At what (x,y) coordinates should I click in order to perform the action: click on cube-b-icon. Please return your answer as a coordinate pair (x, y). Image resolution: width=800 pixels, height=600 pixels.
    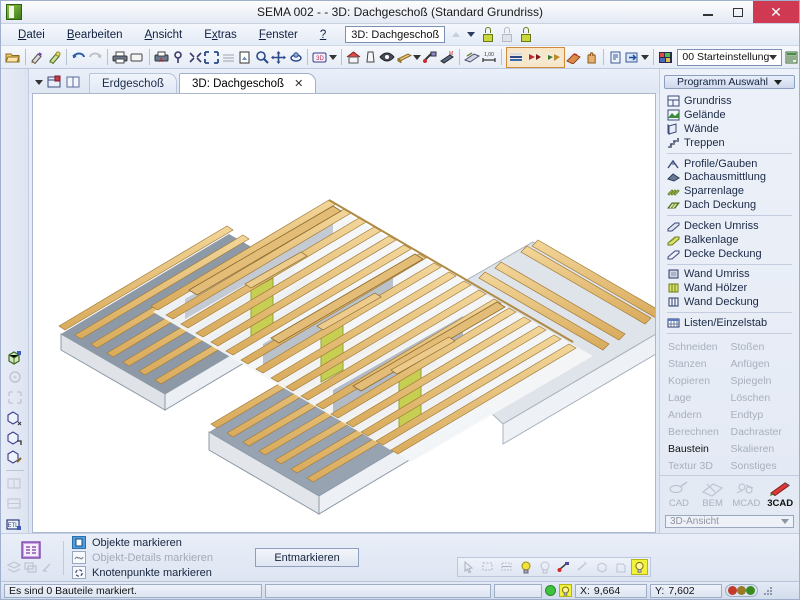
    Looking at the image, I should click on (620, 567).